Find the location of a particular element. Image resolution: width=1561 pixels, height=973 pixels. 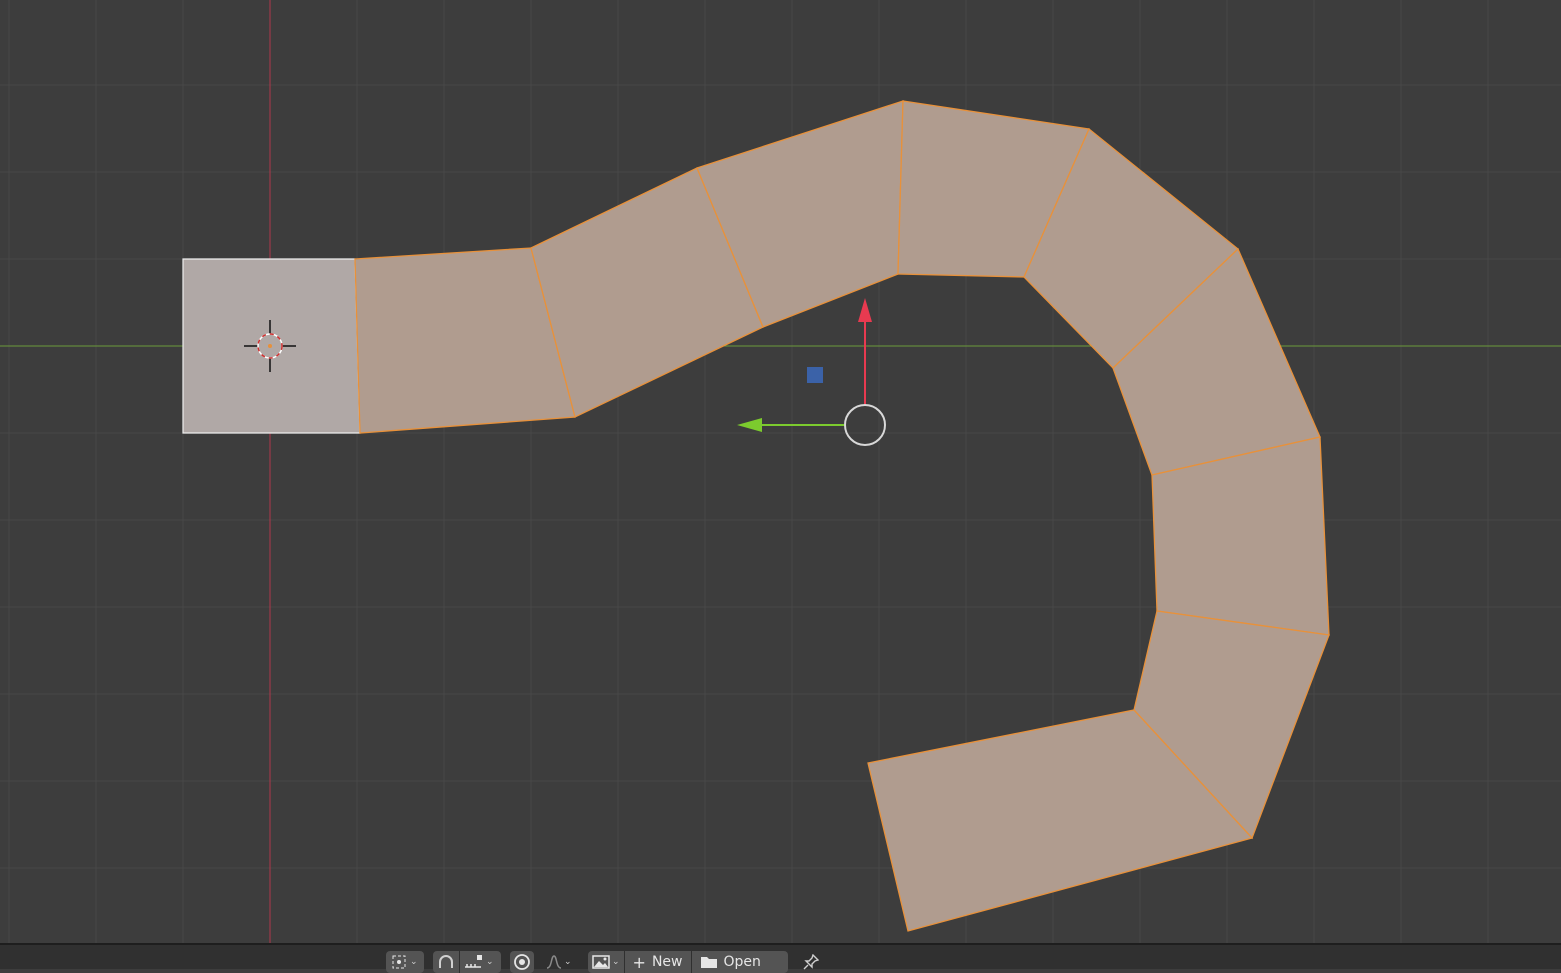

pivot-dropdown: ⌄ is located at coordinates (405, 962).